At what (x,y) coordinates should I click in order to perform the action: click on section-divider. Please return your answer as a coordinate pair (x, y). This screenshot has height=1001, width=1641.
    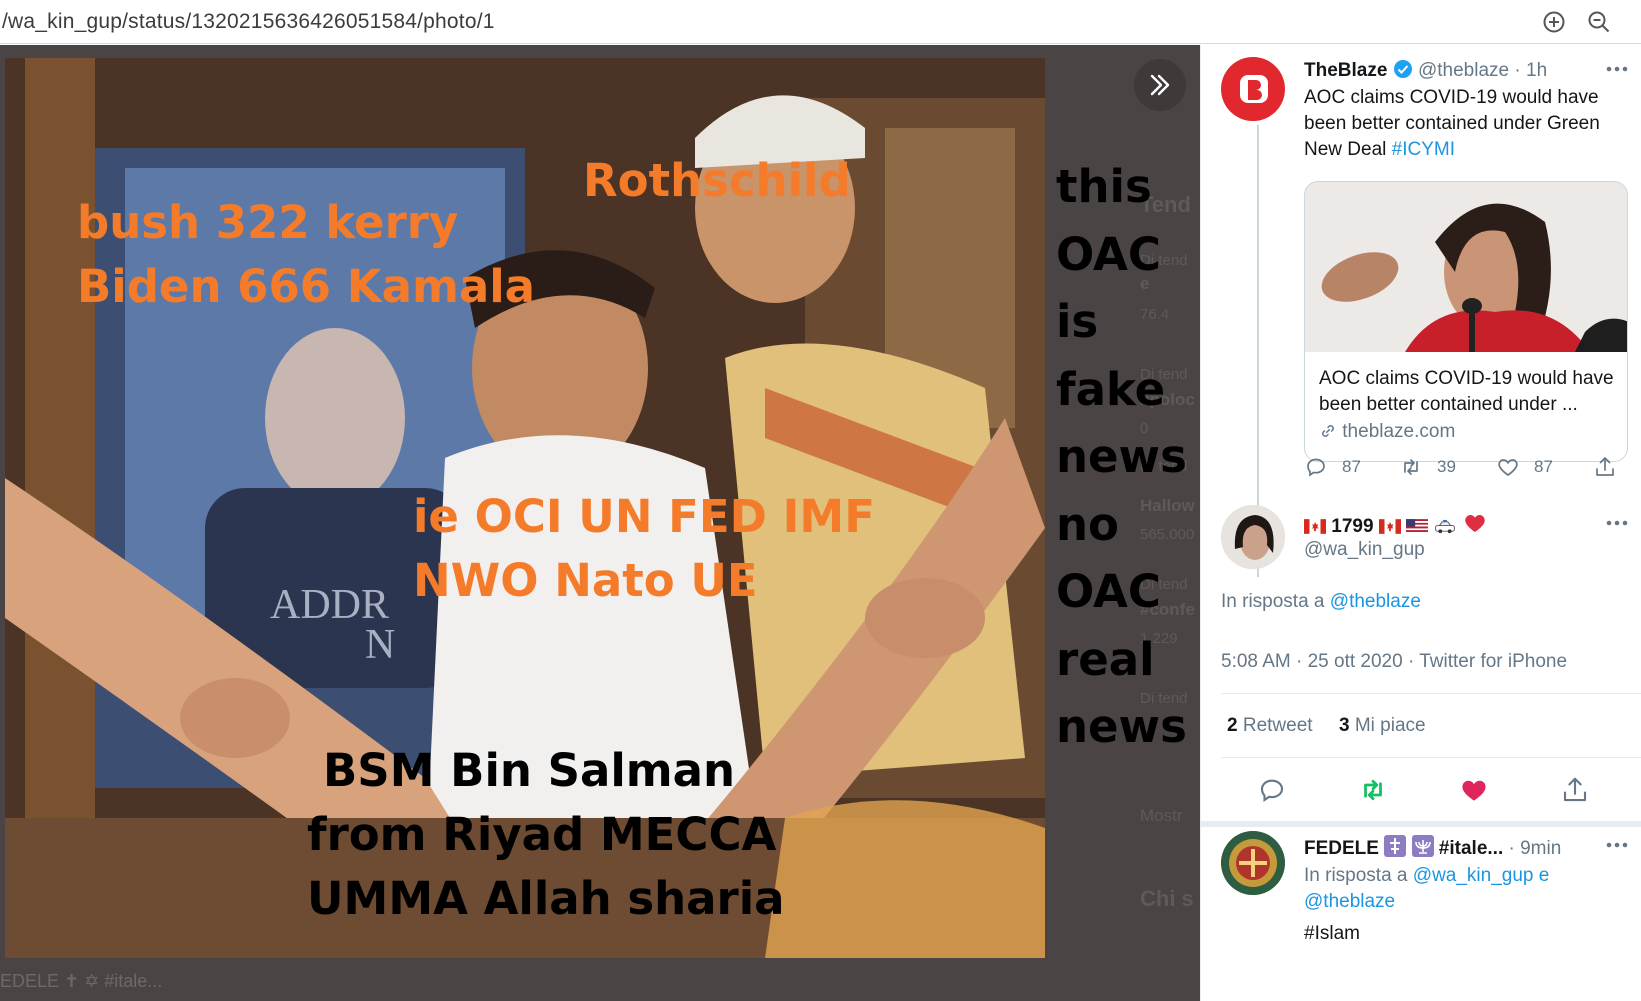
    Looking at the image, I should click on (1421, 824).